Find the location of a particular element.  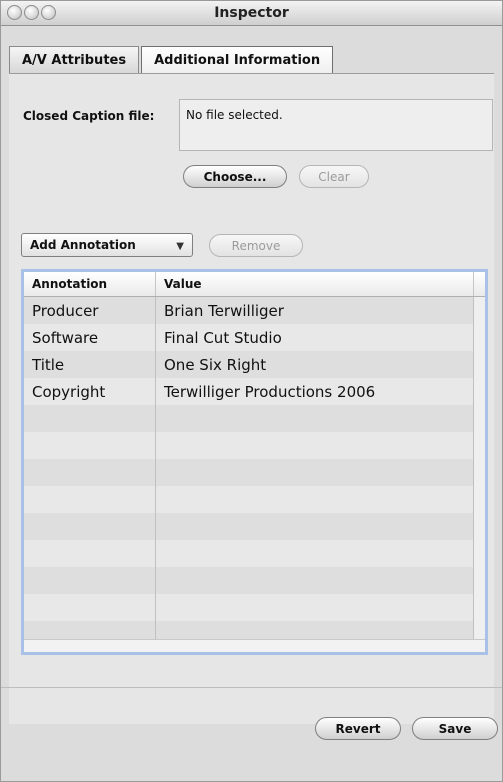

table-row: Producer Brian Terwilliger is located at coordinates (254, 310).